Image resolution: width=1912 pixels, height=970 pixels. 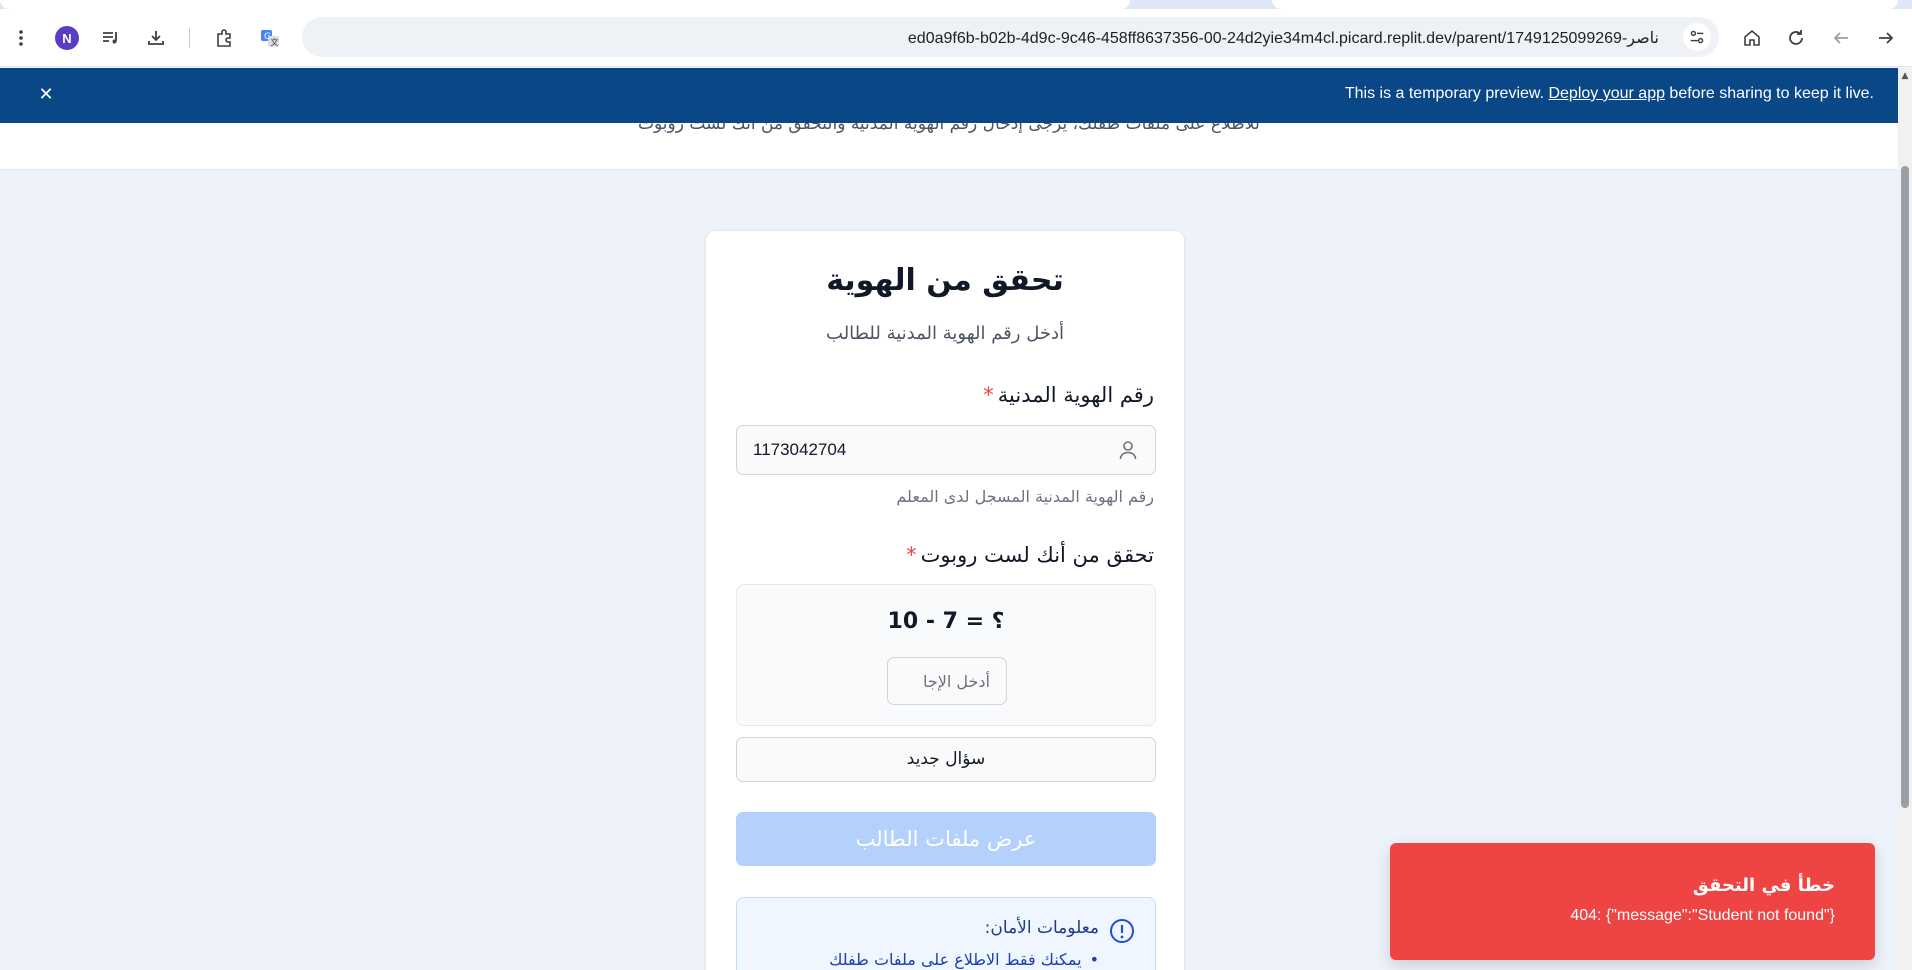 What do you see at coordinates (964, 959) in the screenshot?
I see `security-item: يمكنك فقط الاطلاع على ملفات طفلك` at bounding box center [964, 959].